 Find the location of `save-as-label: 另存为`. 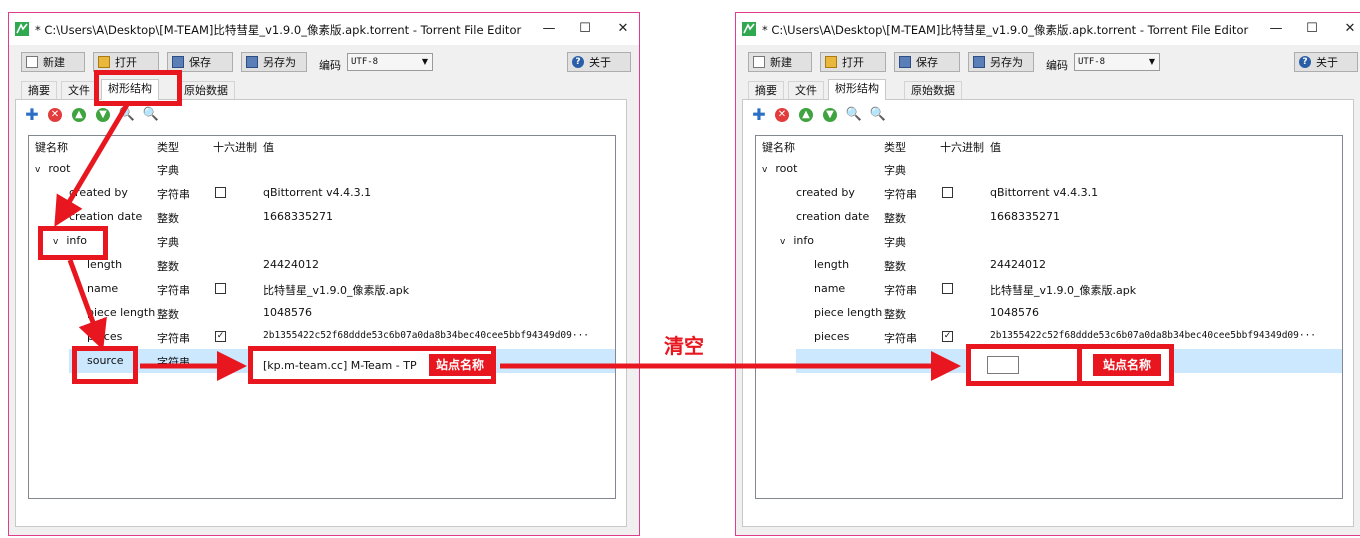

save-as-label: 另存为 is located at coordinates (1006, 62).